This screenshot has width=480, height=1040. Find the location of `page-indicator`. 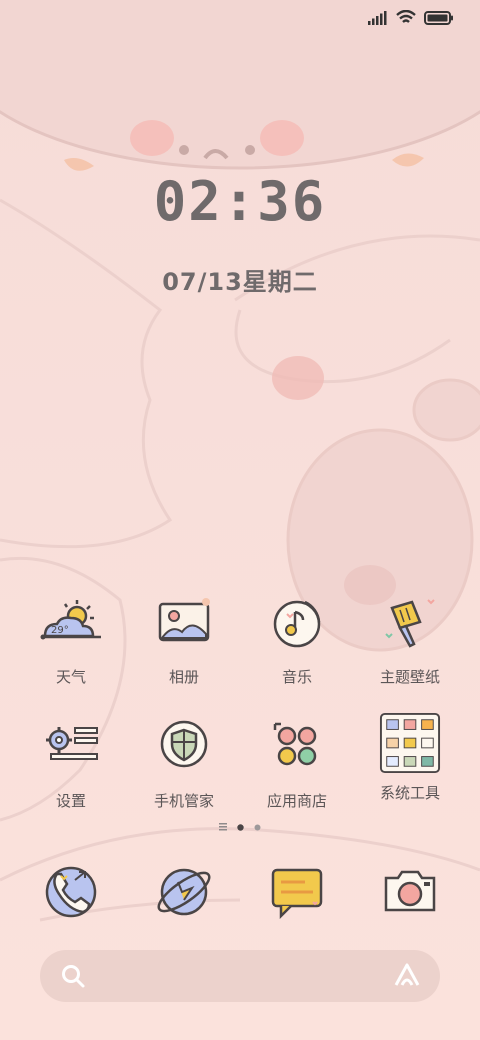

page-indicator is located at coordinates (240, 827).